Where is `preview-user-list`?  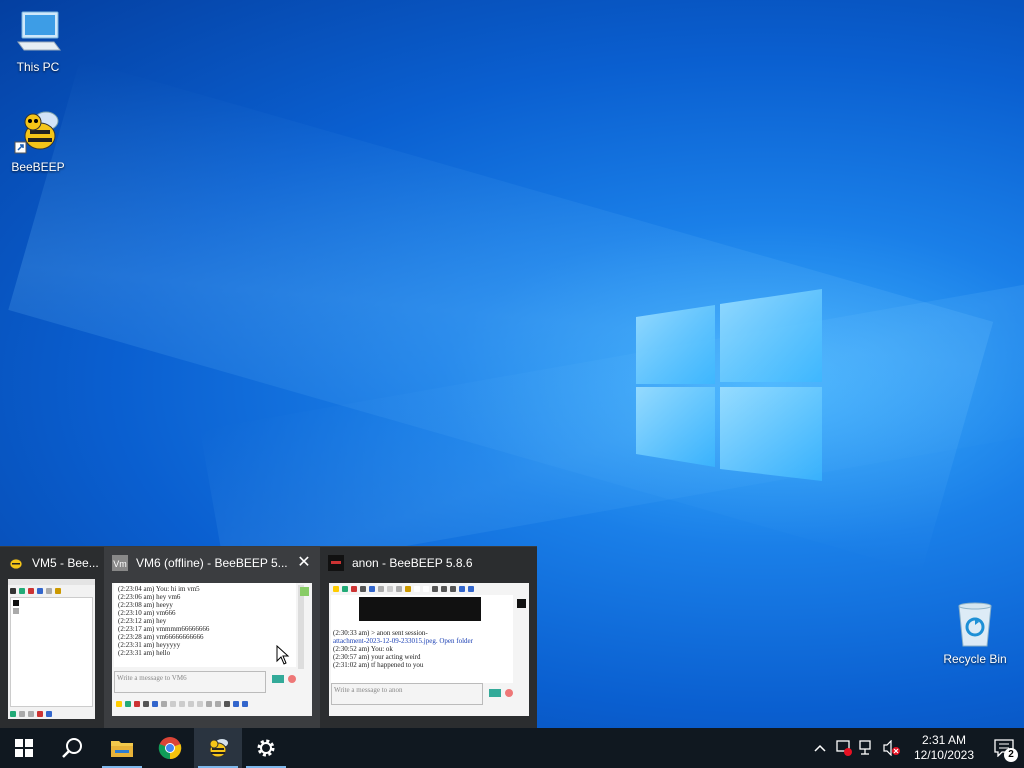 preview-user-list is located at coordinates (51, 652).